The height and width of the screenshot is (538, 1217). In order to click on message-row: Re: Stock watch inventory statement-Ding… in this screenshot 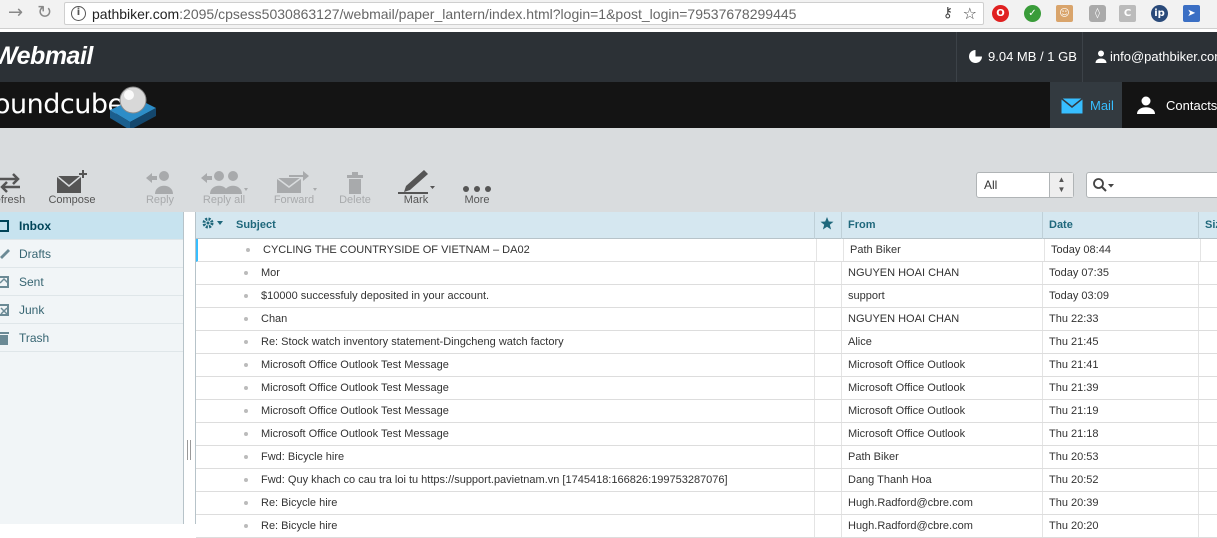, I will do `click(706, 342)`.